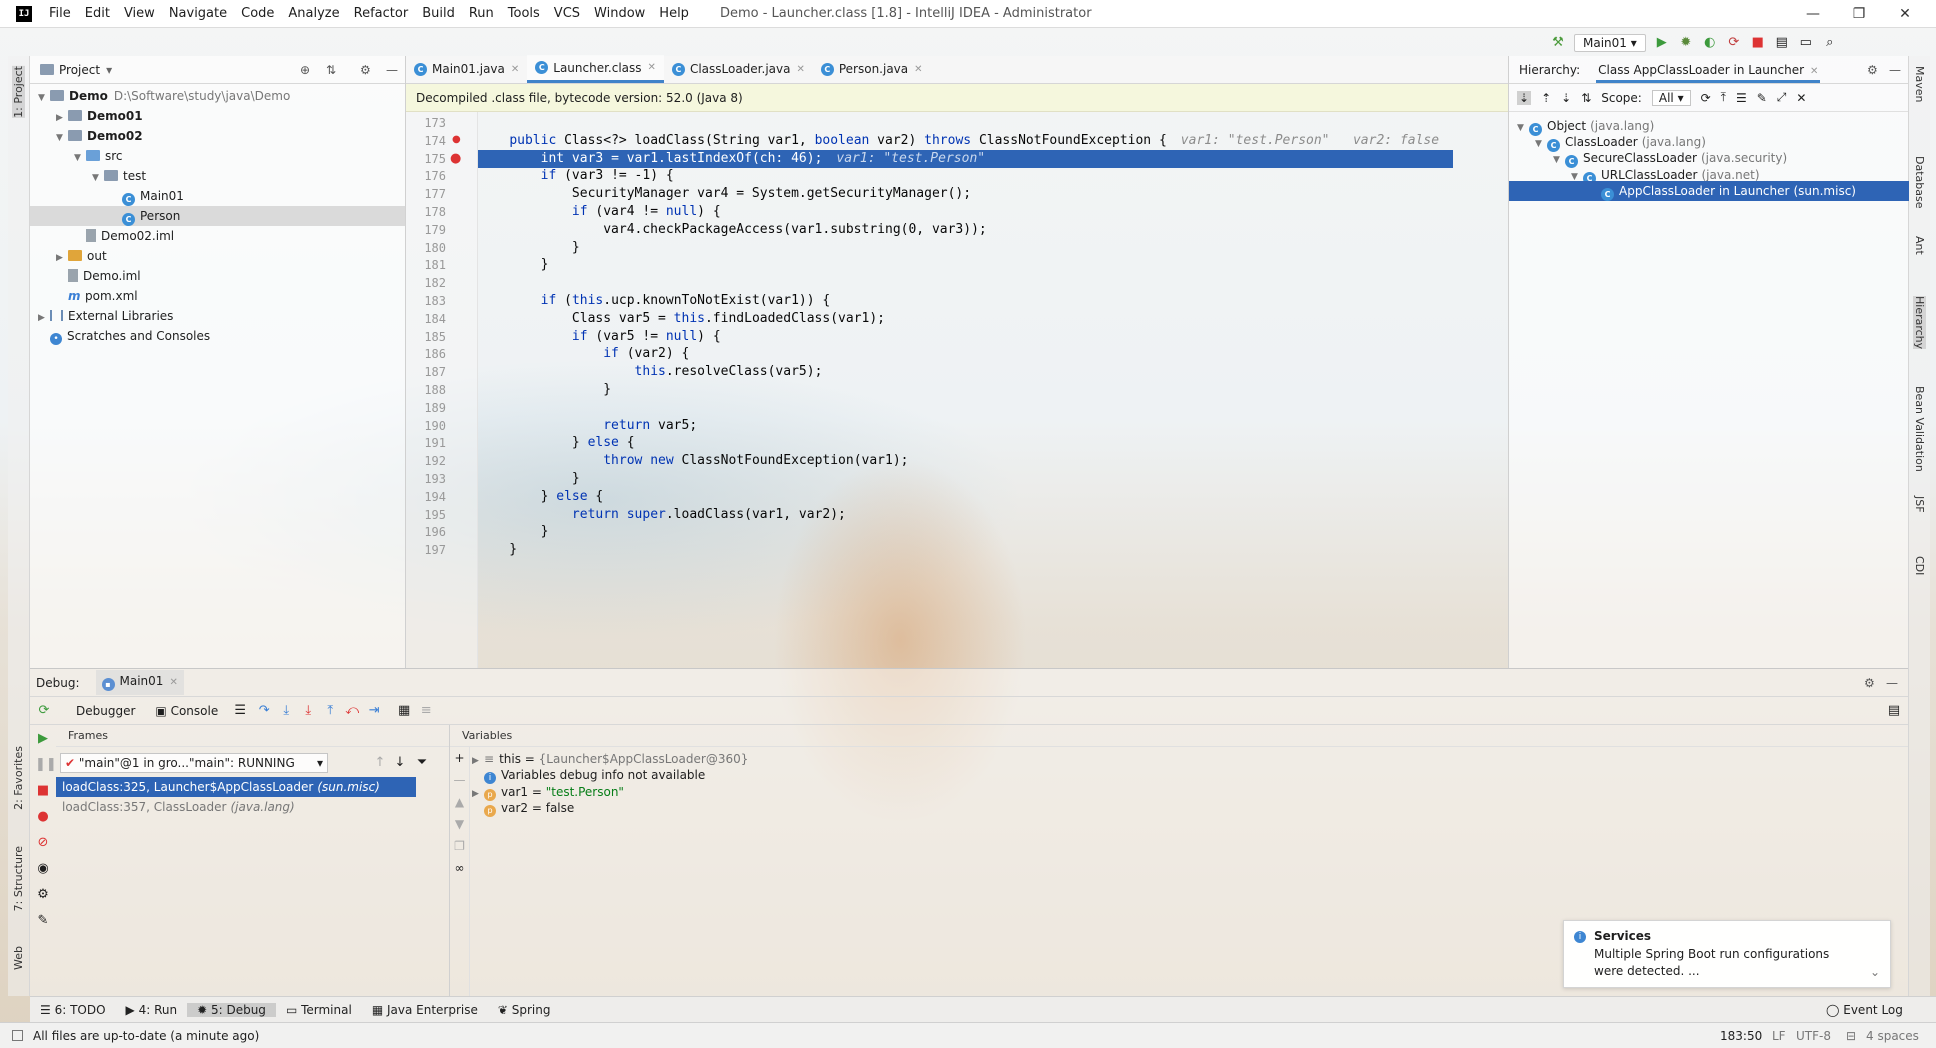 The height and width of the screenshot is (1048, 1936). Describe the element at coordinates (1706, 98) in the screenshot. I see `refresh-icon: ⟳` at that location.